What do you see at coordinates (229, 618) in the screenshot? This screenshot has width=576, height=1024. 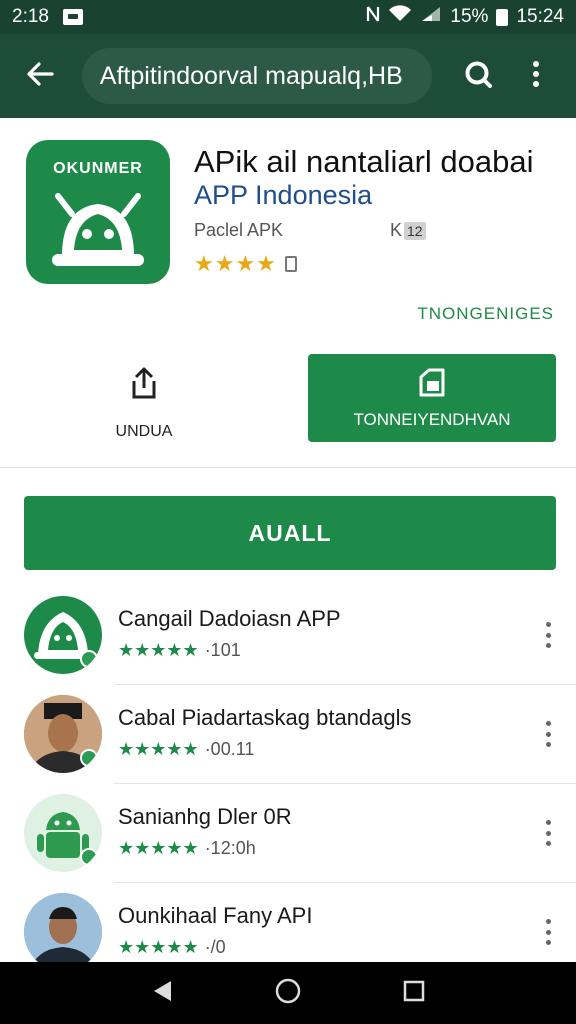 I see `list-item-title: Cangail Dadoiasn APP` at bounding box center [229, 618].